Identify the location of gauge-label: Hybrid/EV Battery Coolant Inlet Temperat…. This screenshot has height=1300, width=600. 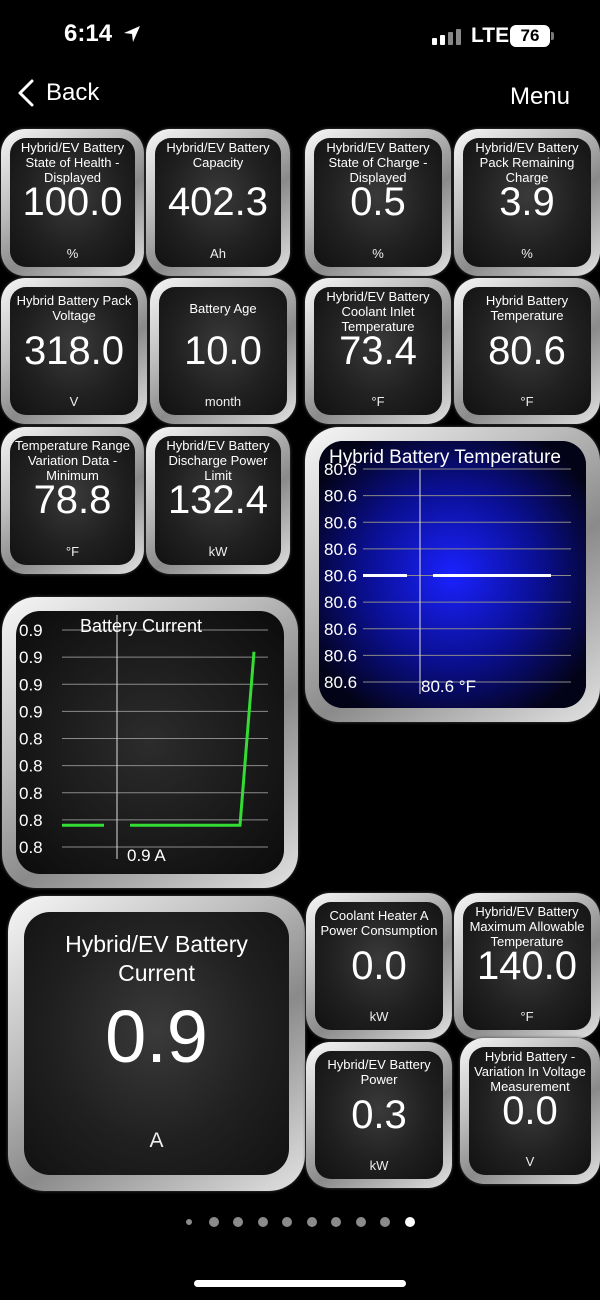
(378, 311).